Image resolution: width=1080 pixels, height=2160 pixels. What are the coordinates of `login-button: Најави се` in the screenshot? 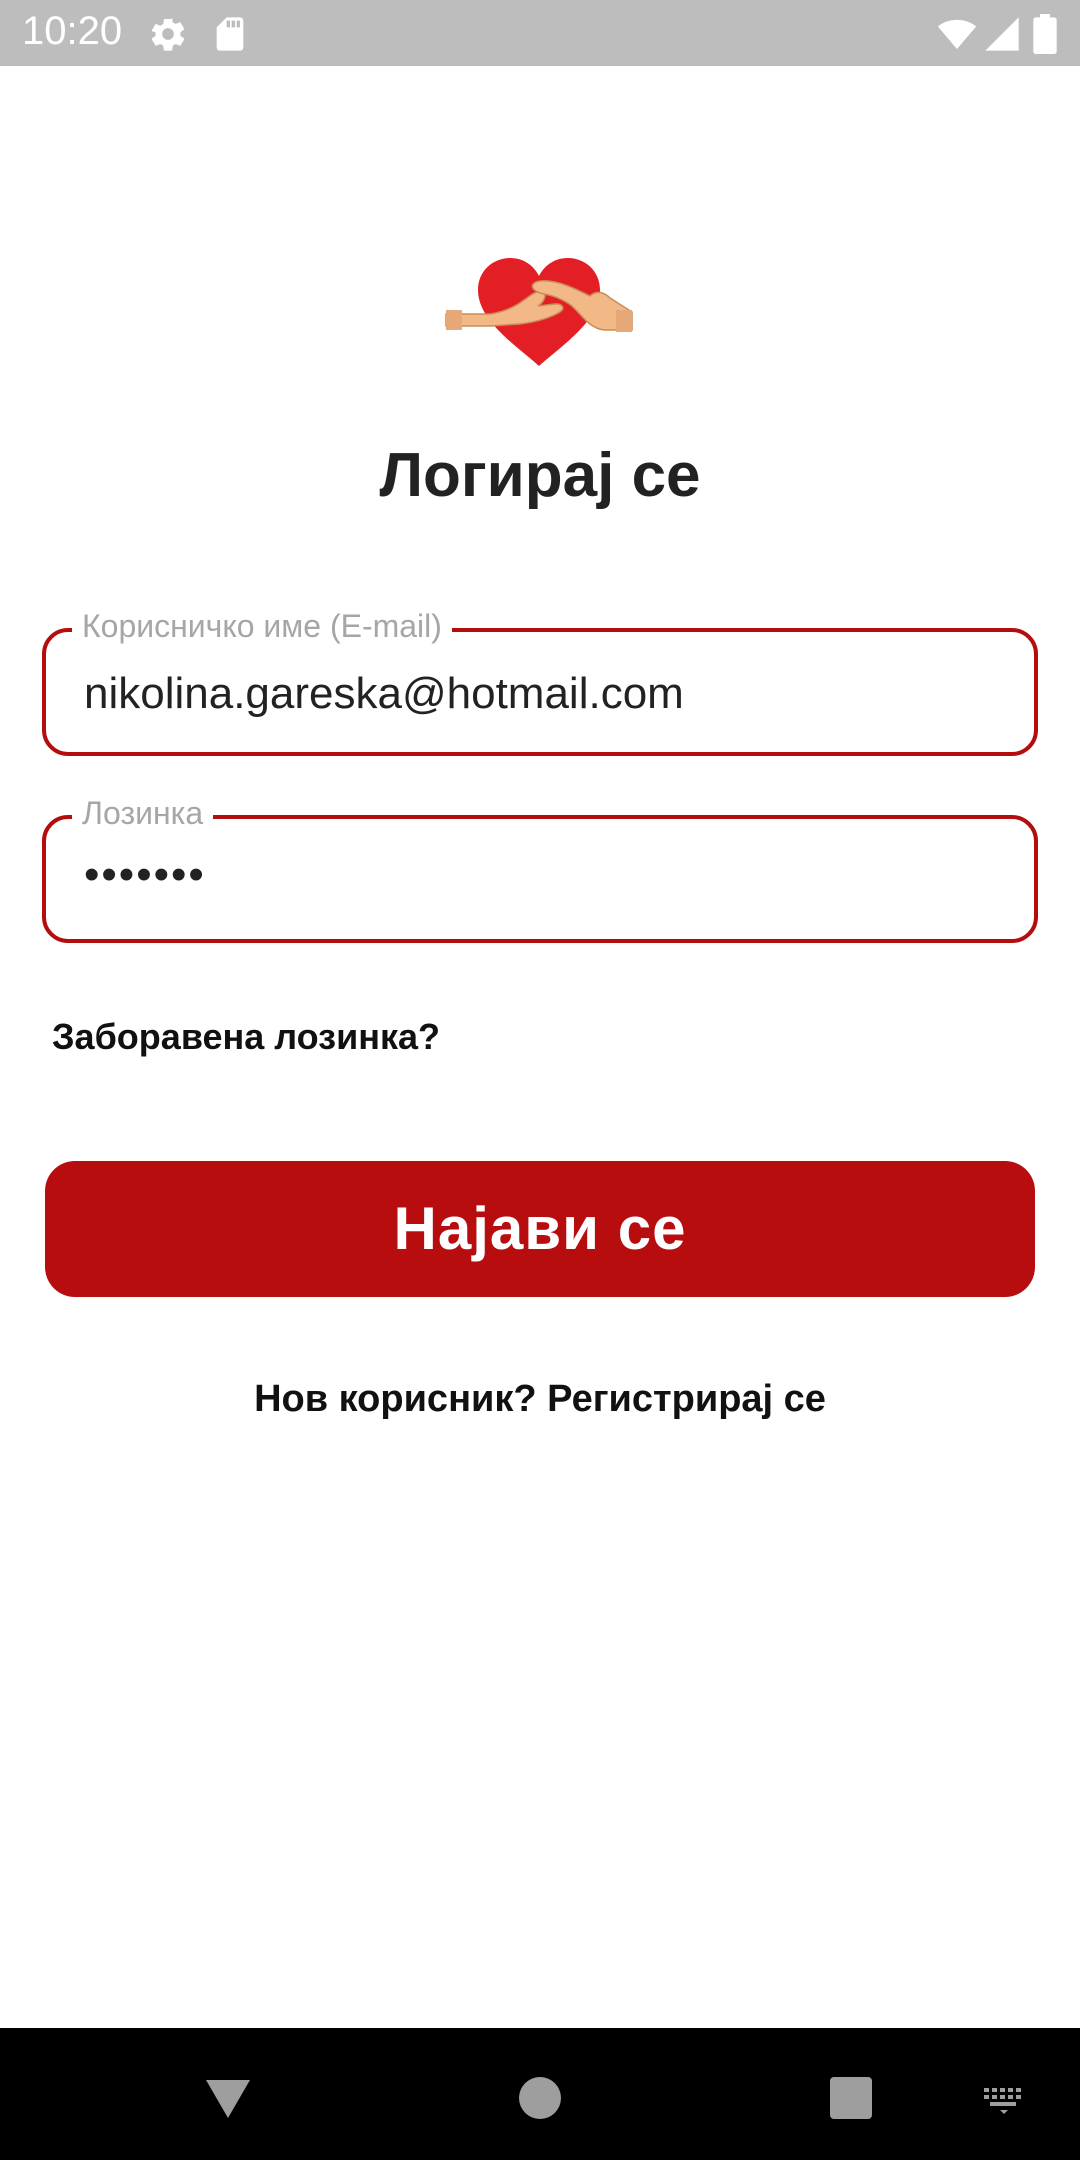 It's located at (540, 1229).